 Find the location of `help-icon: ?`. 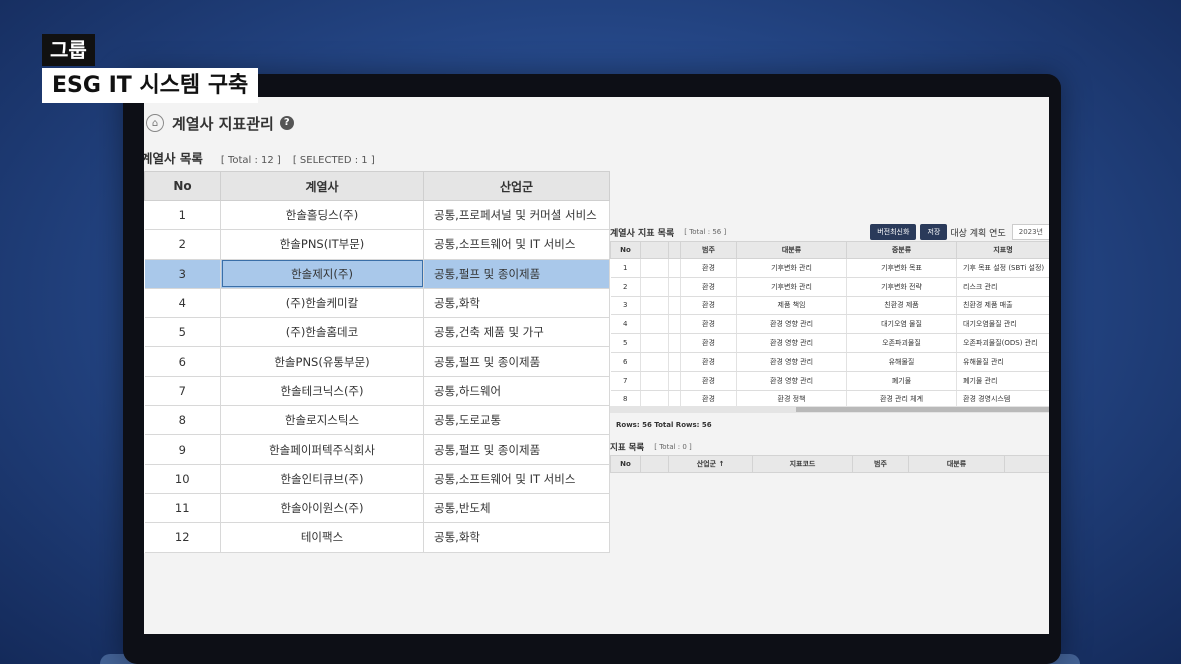

help-icon: ? is located at coordinates (286, 123).